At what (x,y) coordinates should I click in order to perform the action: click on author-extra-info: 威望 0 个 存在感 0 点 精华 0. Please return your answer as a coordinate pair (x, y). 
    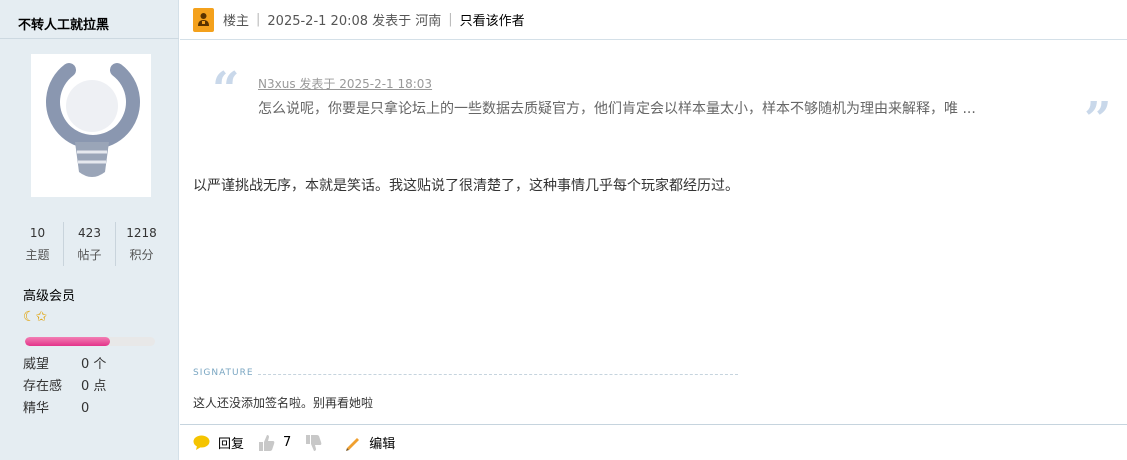
    Looking at the image, I should click on (64, 387).